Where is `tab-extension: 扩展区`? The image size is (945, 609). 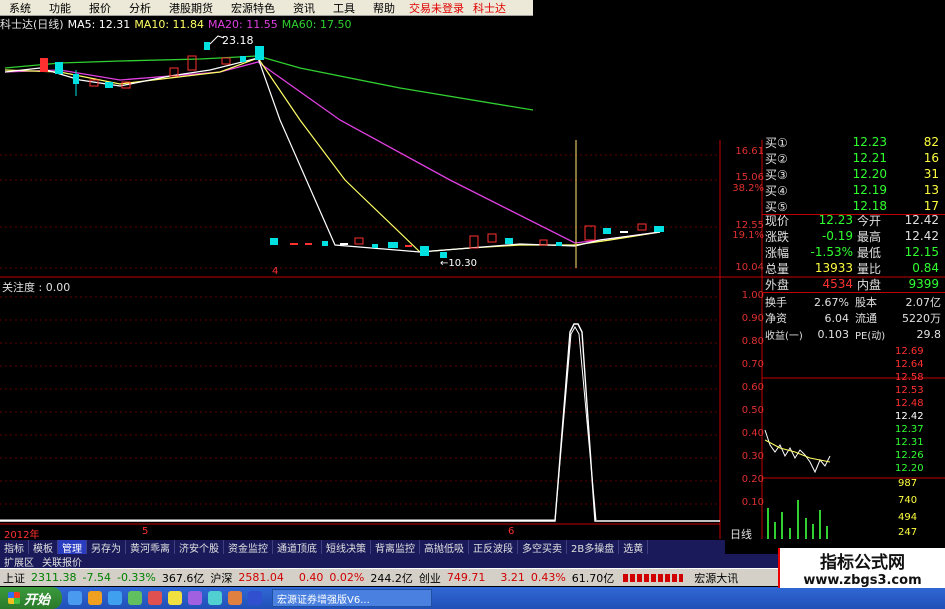 tab-extension: 扩展区 is located at coordinates (19, 561).